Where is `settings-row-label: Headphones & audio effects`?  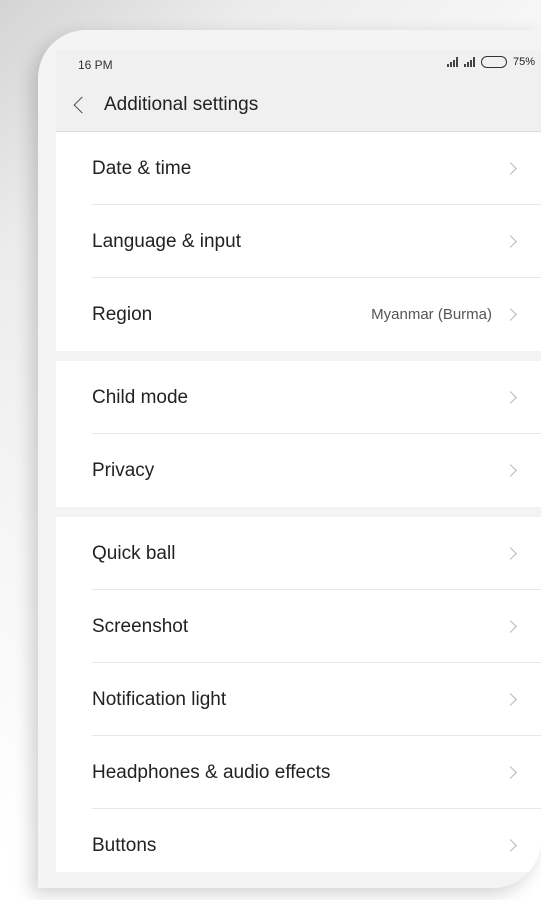 settings-row-label: Headphones & audio effects is located at coordinates (211, 772).